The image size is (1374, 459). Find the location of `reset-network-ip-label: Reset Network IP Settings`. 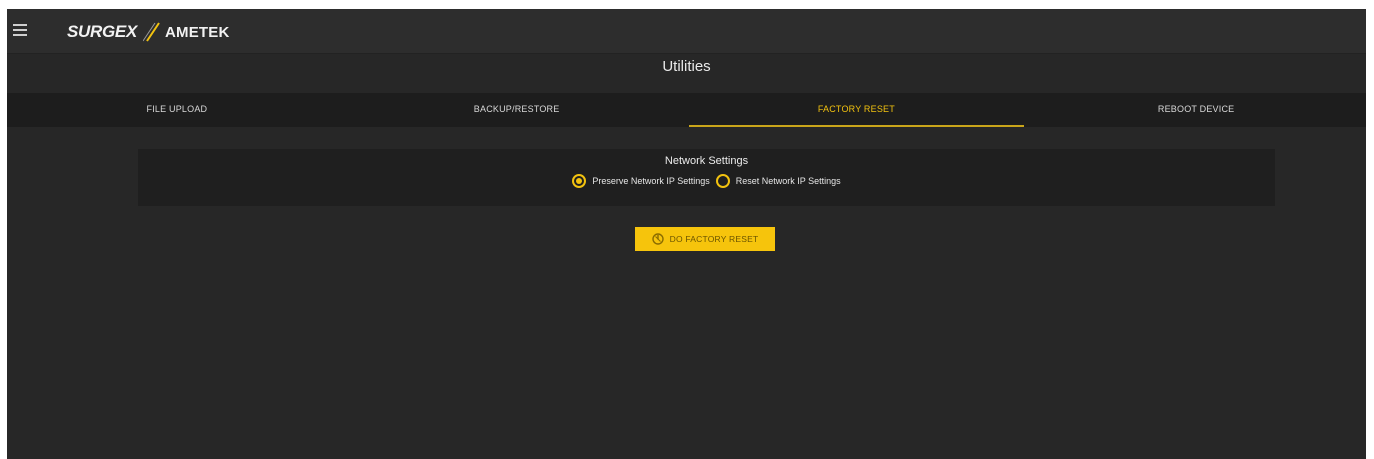

reset-network-ip-label: Reset Network IP Settings is located at coordinates (788, 181).